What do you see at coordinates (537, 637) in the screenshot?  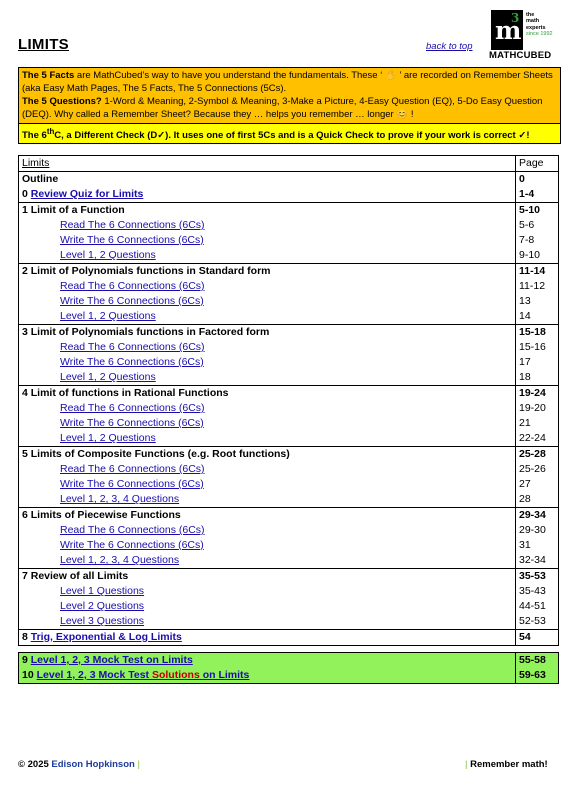 I see `trig-page: 54` at bounding box center [537, 637].